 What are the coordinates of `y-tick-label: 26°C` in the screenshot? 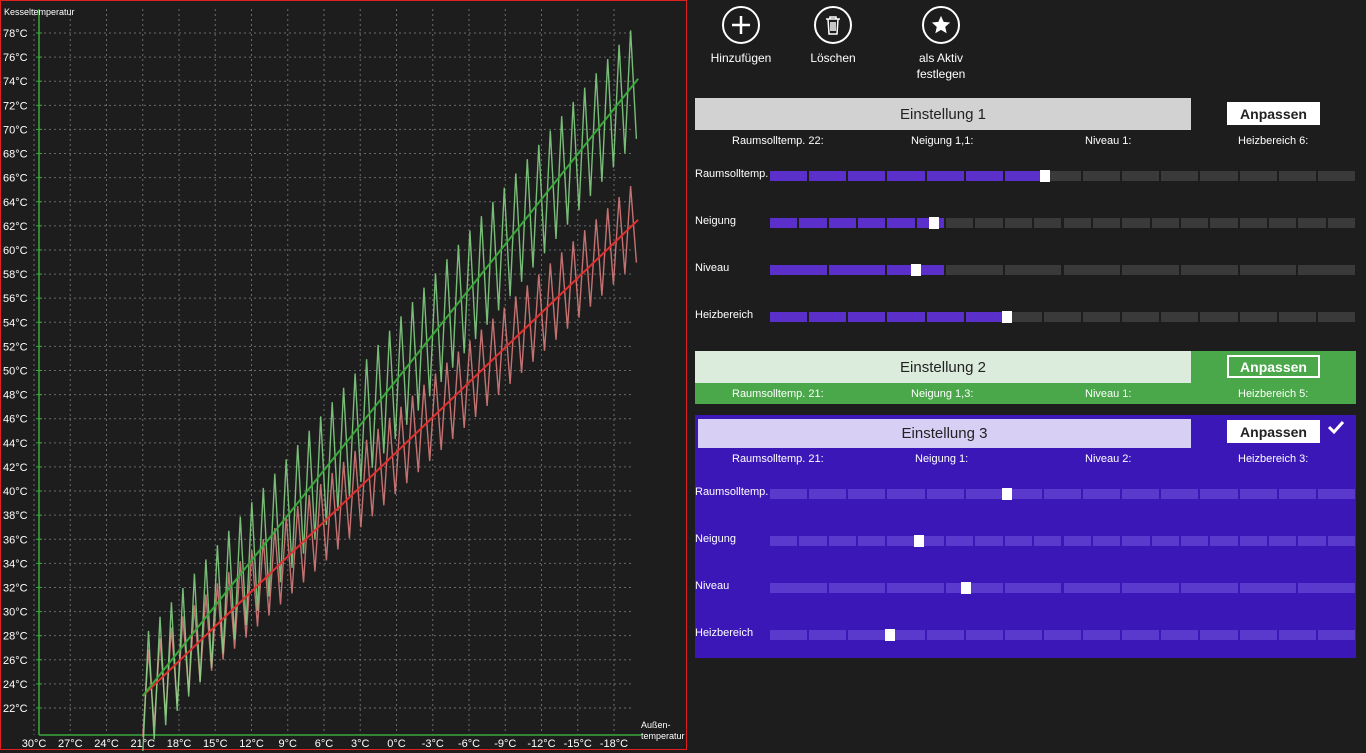 It's located at (15, 661).